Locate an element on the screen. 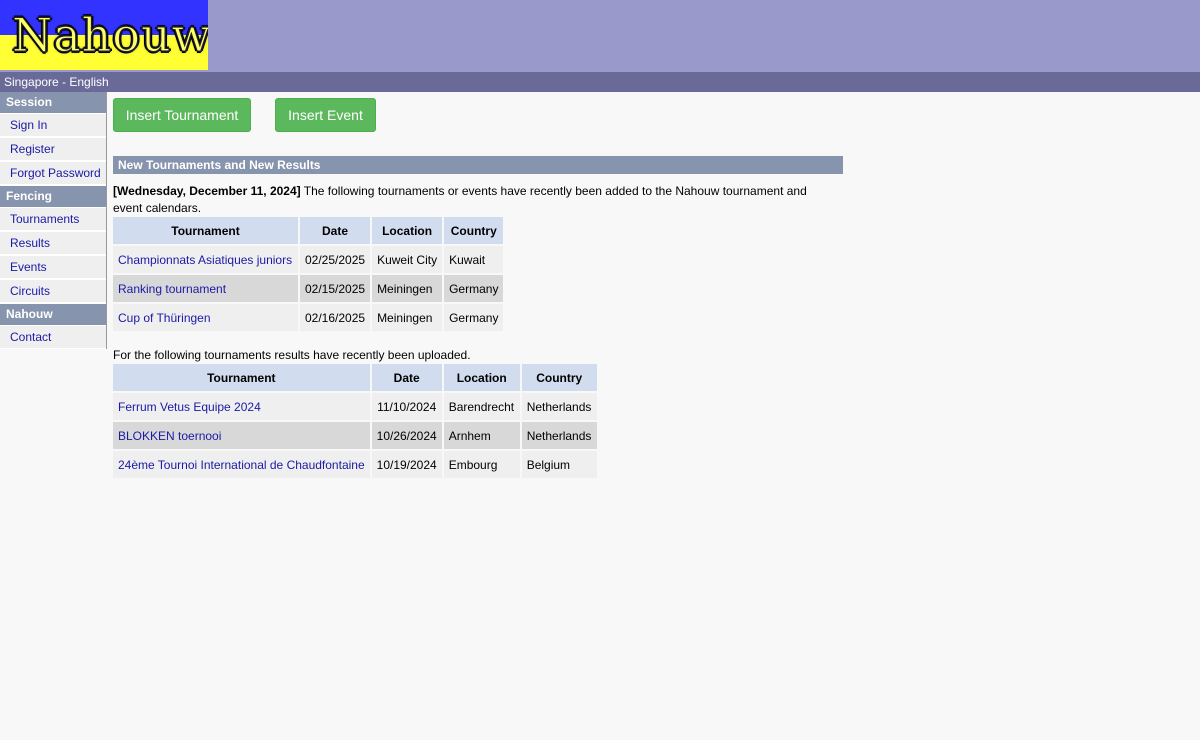 The height and width of the screenshot is (740, 1200). sidebar-item-sign-in: Sign In is located at coordinates (53, 125).